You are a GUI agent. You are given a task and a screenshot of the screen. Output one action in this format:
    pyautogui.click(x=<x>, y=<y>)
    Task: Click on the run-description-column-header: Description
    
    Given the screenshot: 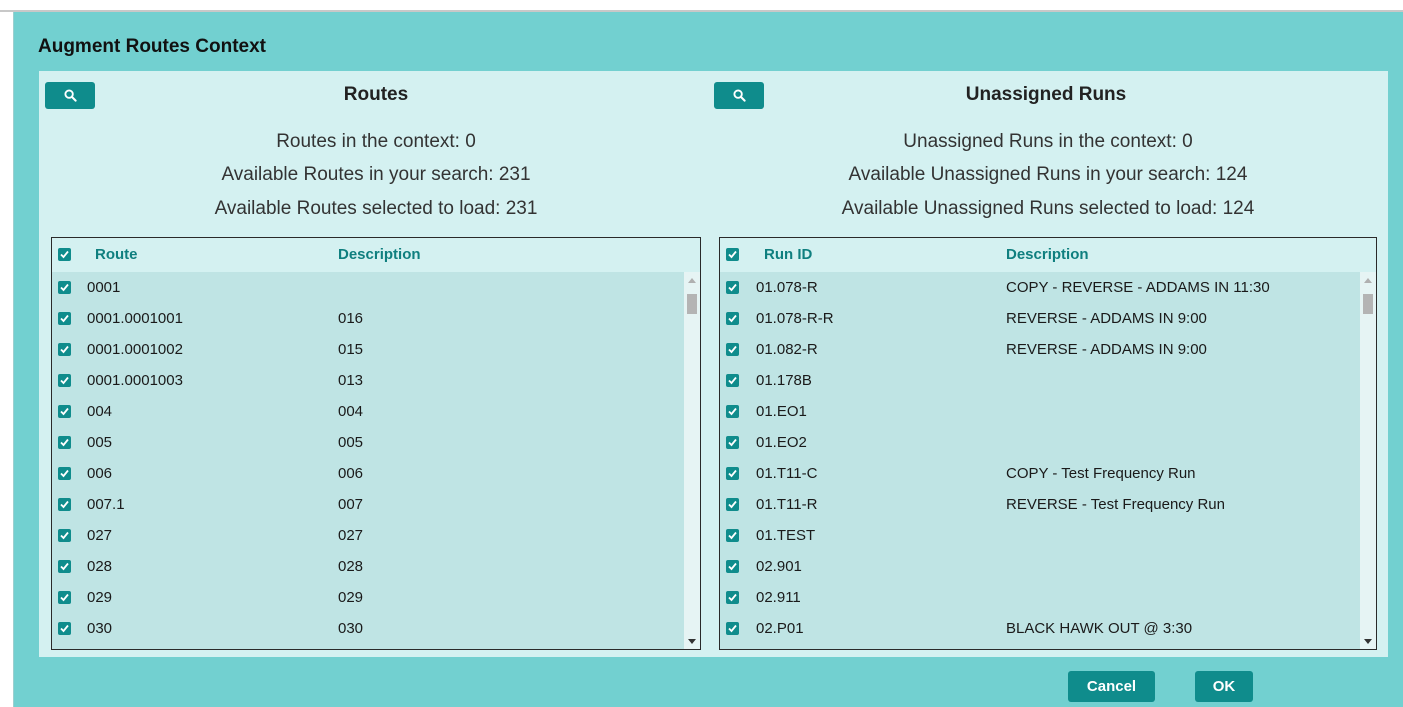 What is the action you would take?
    pyautogui.click(x=1047, y=254)
    